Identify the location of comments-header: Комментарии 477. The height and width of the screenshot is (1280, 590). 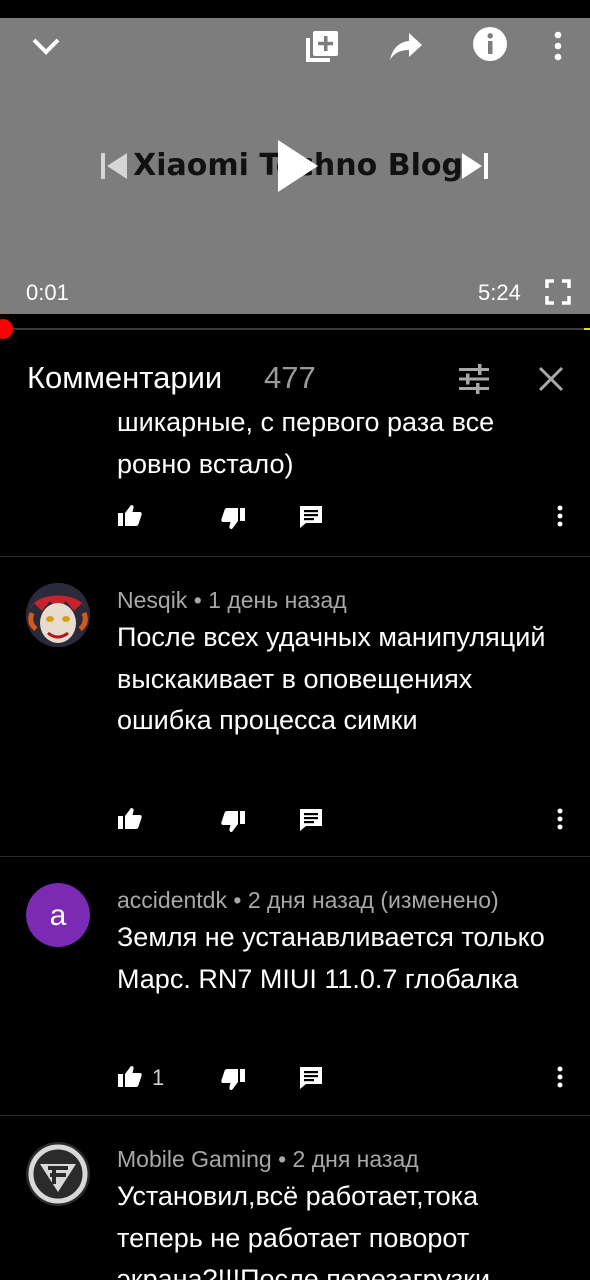
(295, 378).